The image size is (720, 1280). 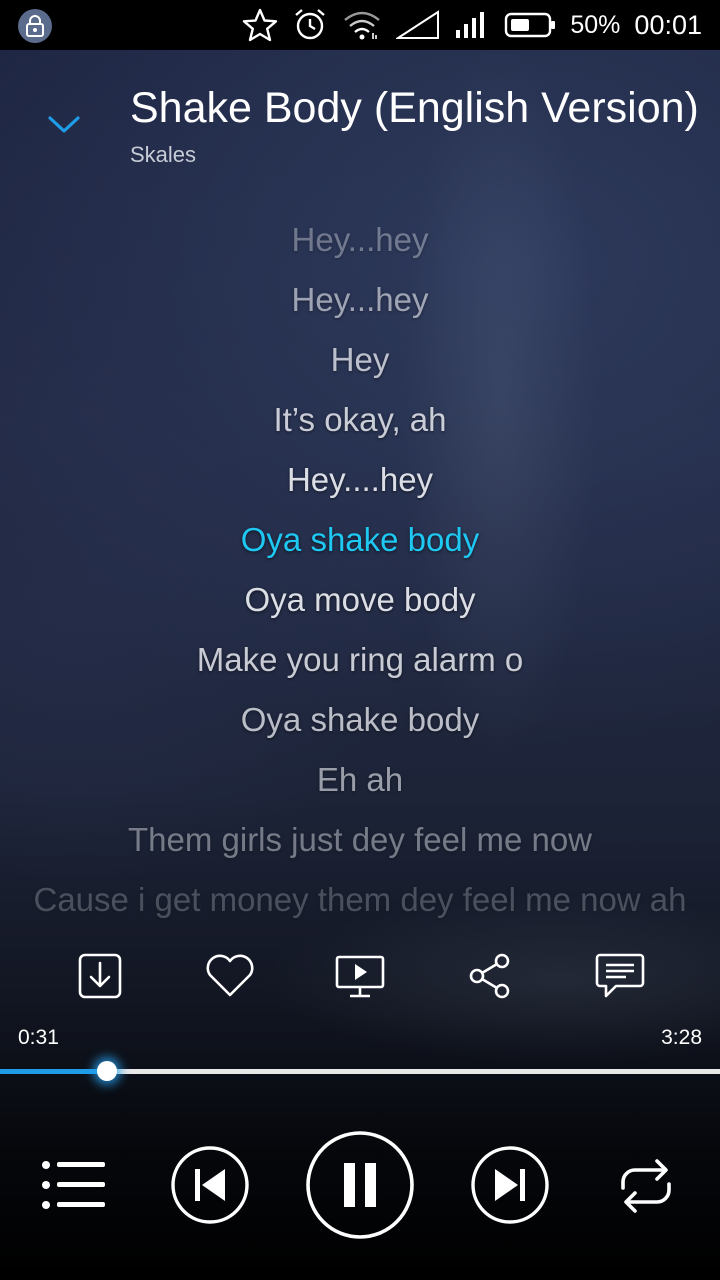 What do you see at coordinates (360, 719) in the screenshot?
I see `lyric-line: Oya shake body` at bounding box center [360, 719].